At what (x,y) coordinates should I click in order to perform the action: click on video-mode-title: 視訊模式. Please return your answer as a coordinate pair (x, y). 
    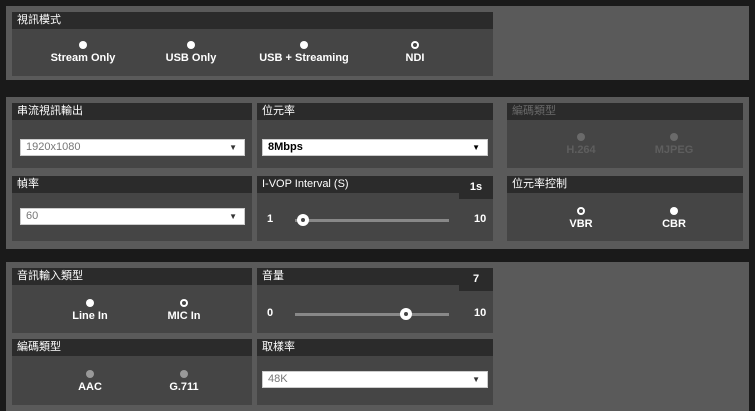
    Looking at the image, I should click on (252, 20).